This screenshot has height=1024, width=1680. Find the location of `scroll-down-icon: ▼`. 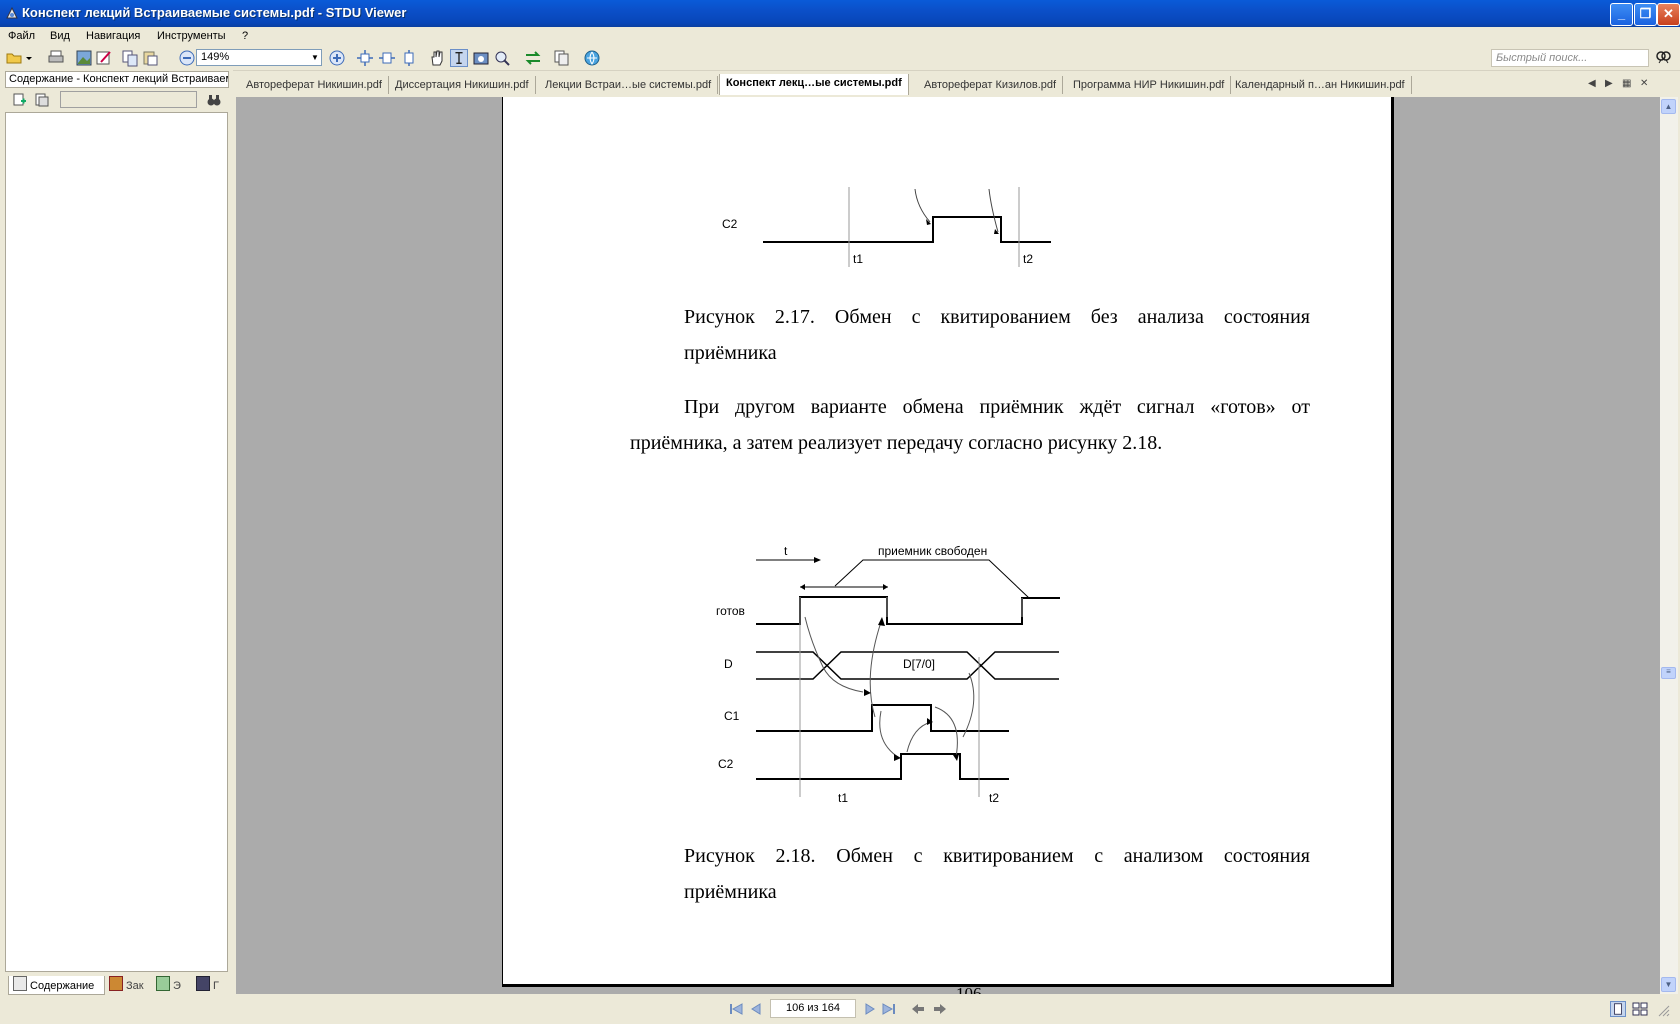

scroll-down-icon: ▼ is located at coordinates (1668, 984).